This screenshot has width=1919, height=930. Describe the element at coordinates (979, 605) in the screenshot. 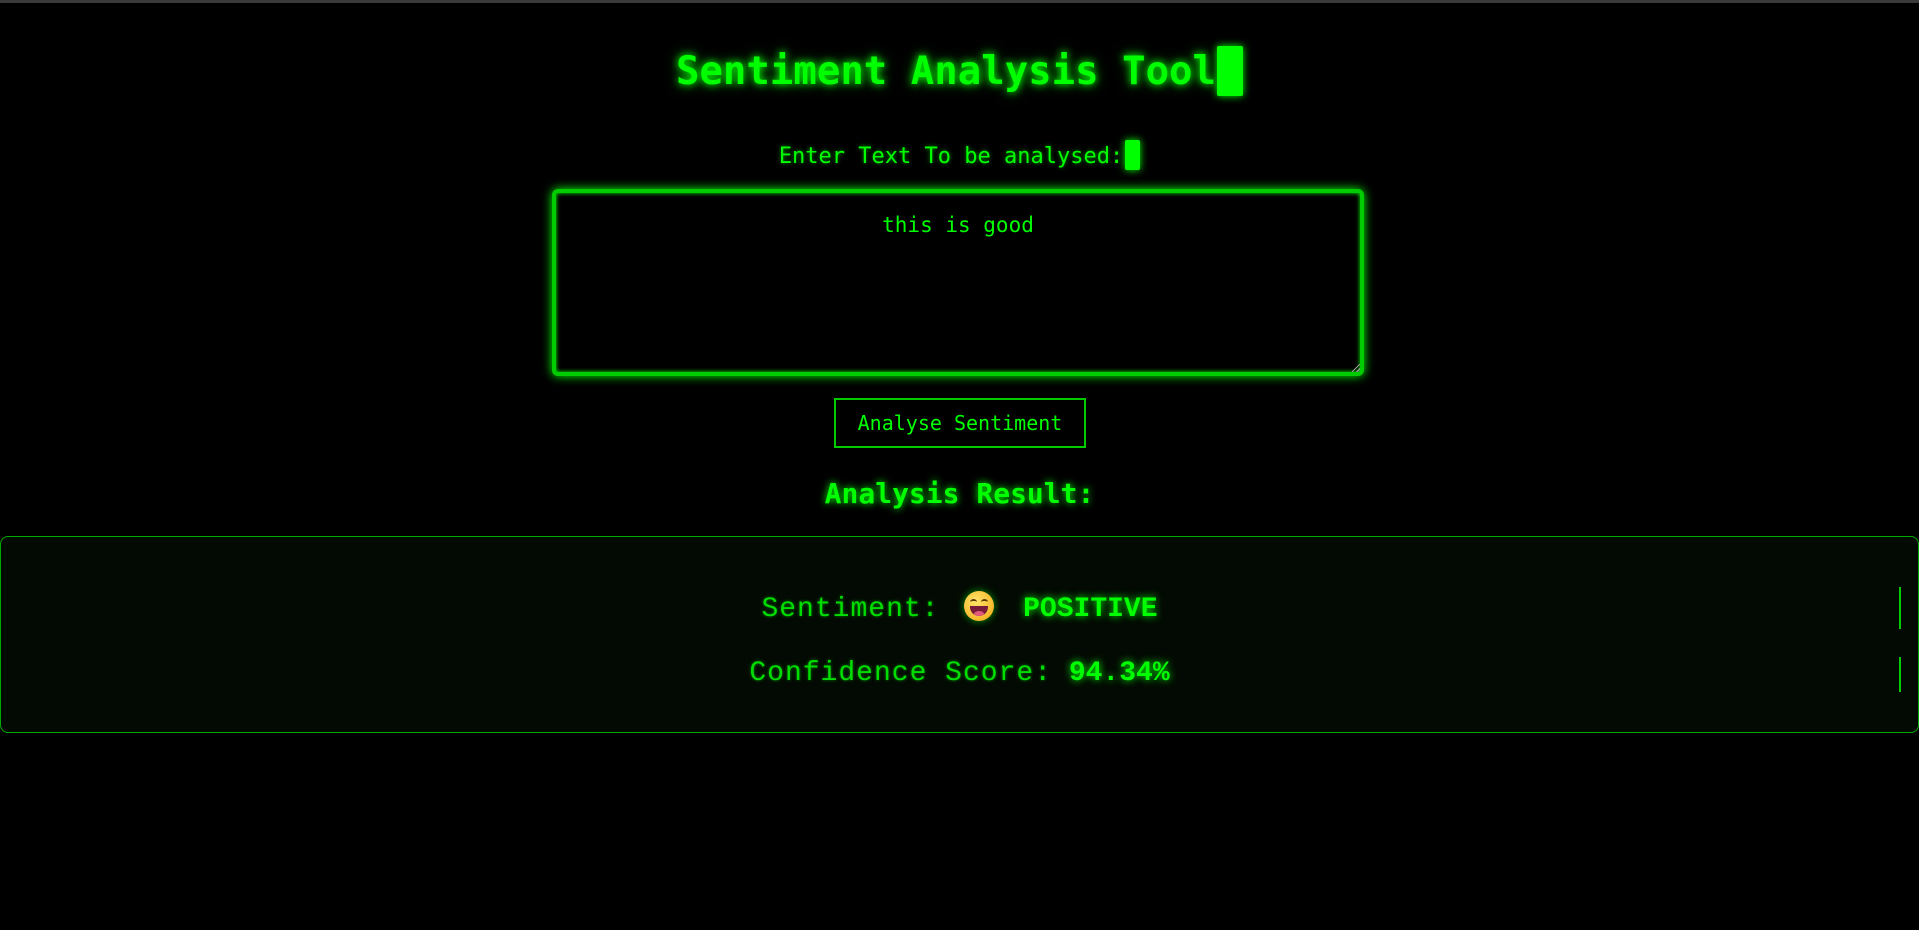

I see `grinning-face-emoji-icon` at that location.